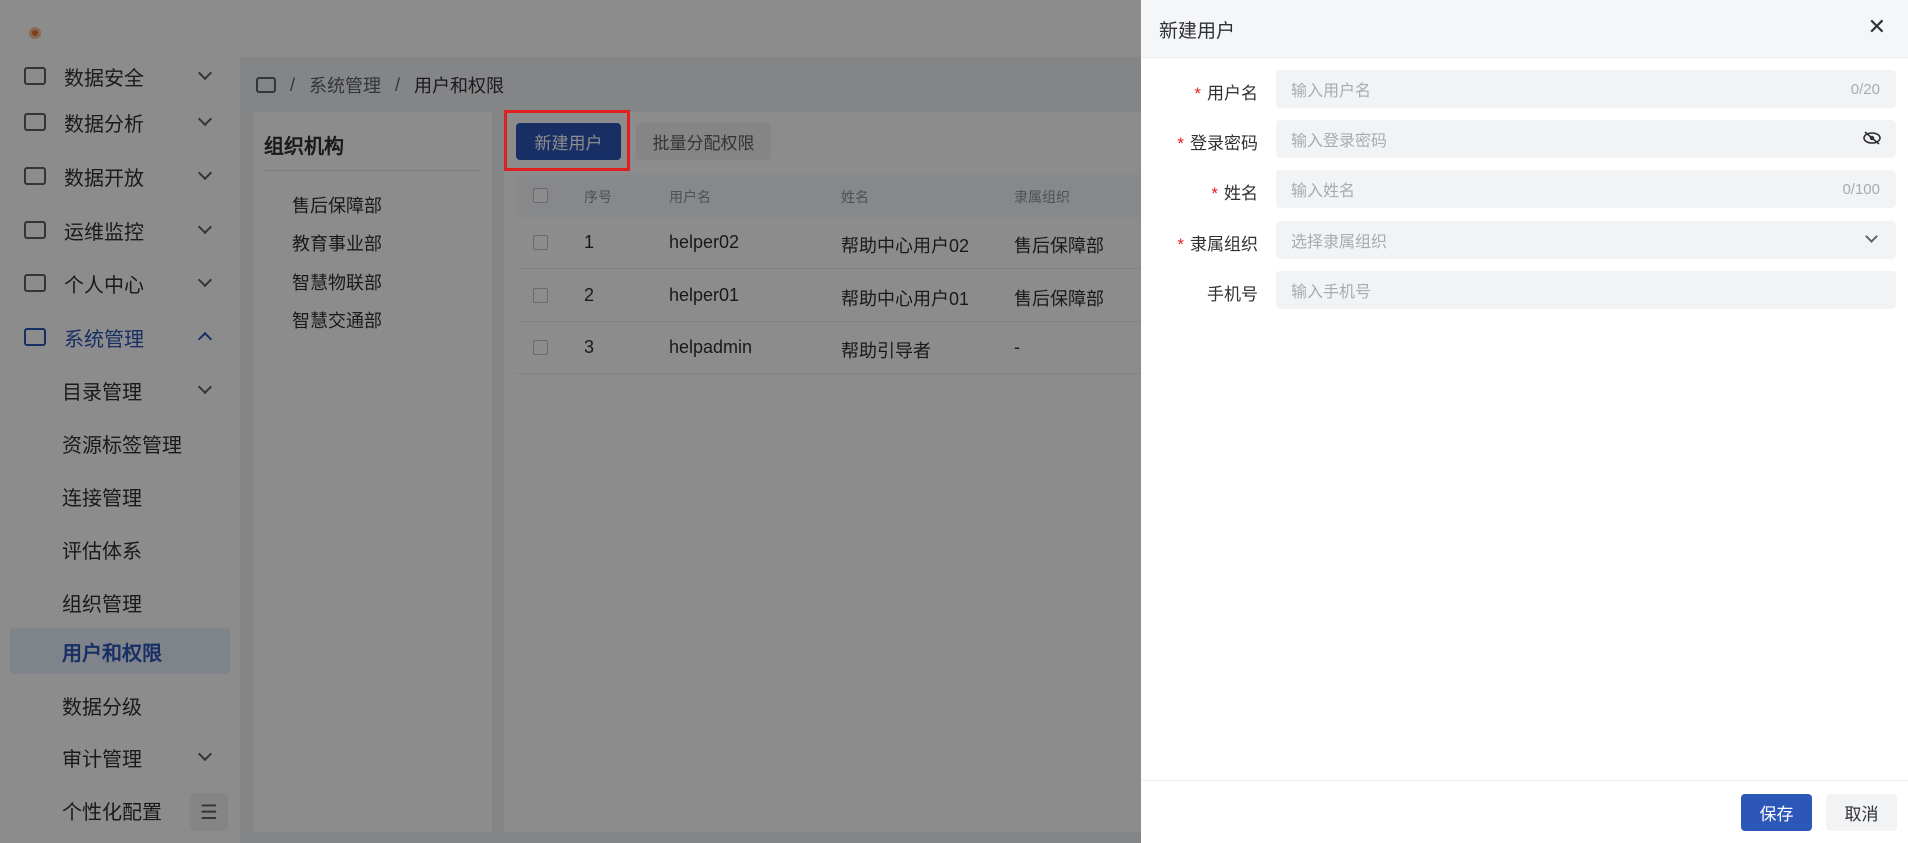  What do you see at coordinates (1586, 240) in the screenshot?
I see `org-select: 选择隶属组织` at bounding box center [1586, 240].